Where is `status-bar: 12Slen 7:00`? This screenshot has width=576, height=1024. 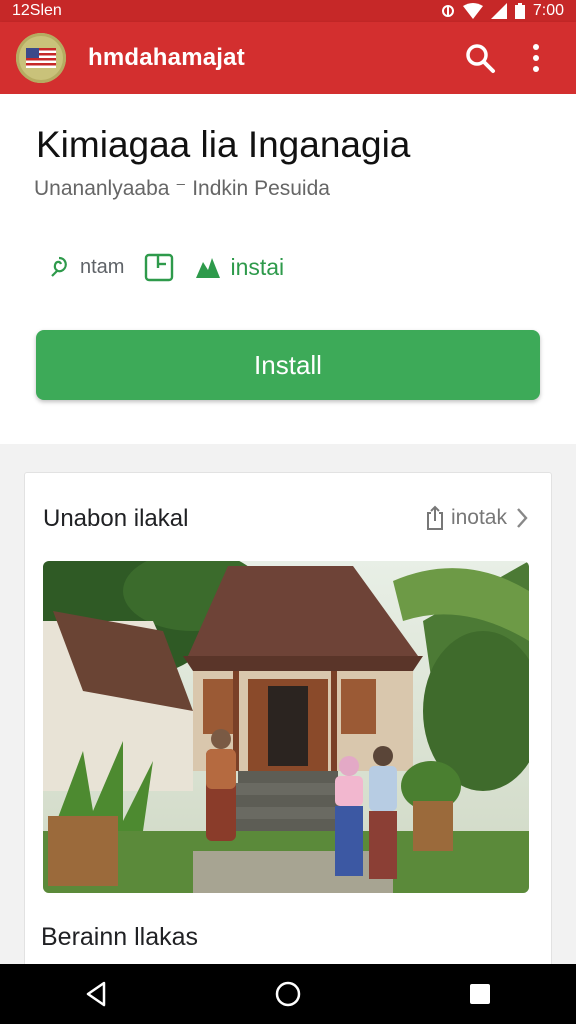
status-bar: 12Slen 7:00 is located at coordinates (288, 11).